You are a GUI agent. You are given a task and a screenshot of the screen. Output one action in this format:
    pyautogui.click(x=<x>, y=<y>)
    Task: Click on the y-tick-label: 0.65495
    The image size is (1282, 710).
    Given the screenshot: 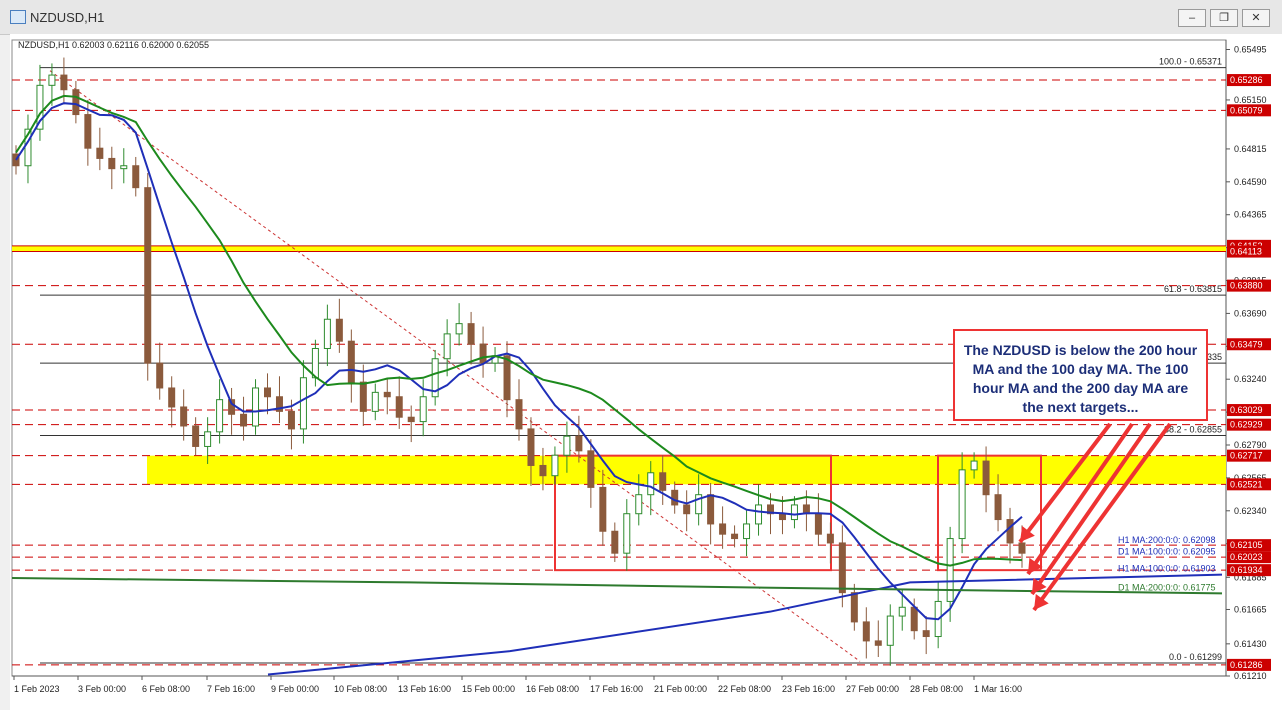 What is the action you would take?
    pyautogui.click(x=1250, y=50)
    